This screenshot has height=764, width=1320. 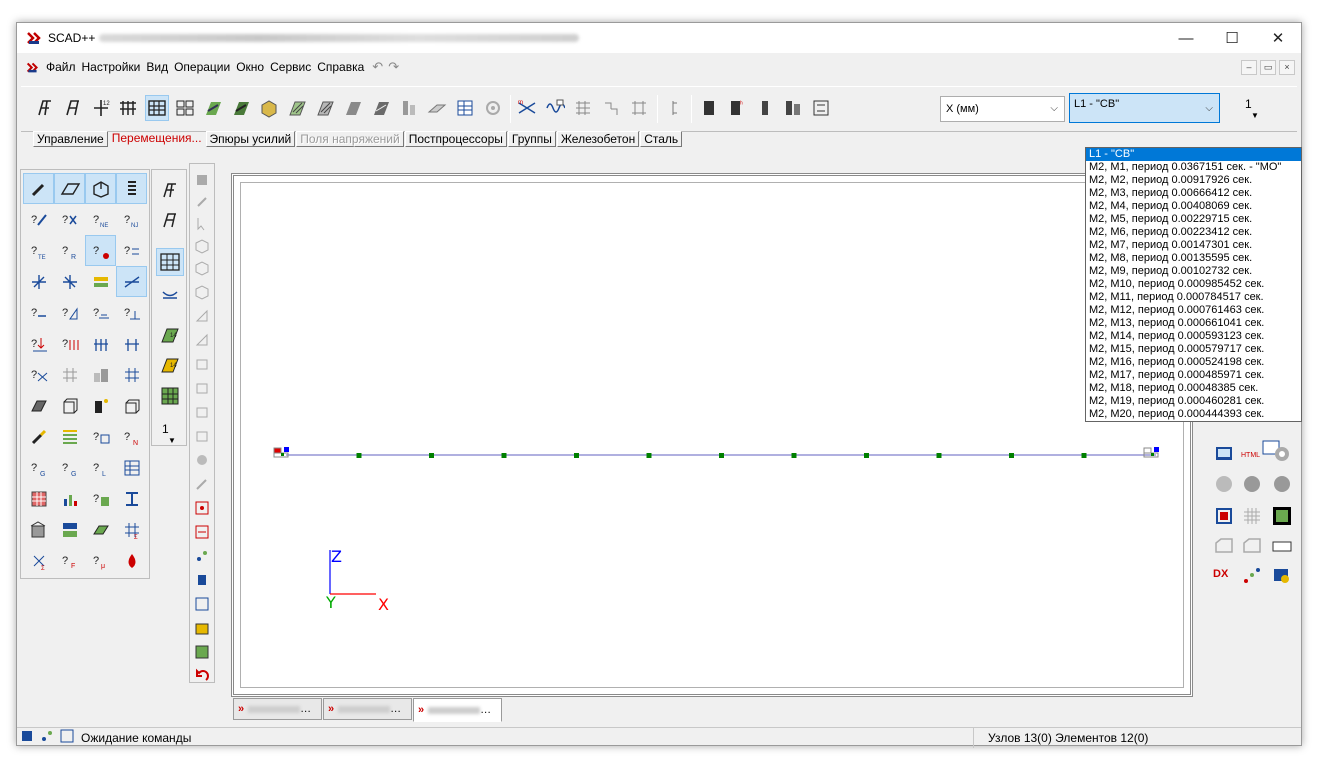 I want to click on node-numbers-icon: 12, so click(x=101, y=108).